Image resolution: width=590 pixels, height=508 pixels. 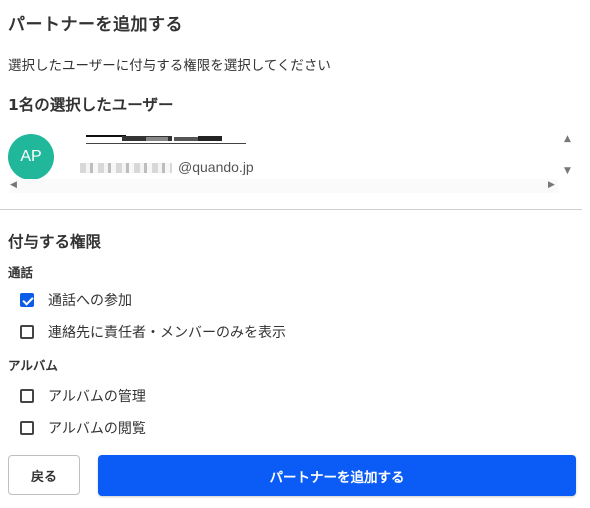 What do you see at coordinates (166, 141) in the screenshot?
I see `redacted-user-name` at bounding box center [166, 141].